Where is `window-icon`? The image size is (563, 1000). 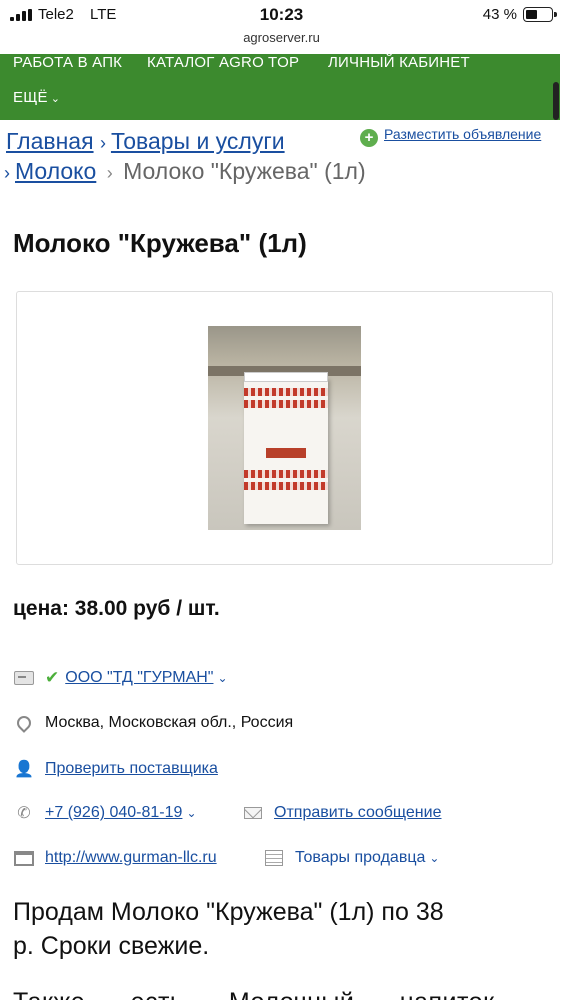
window-icon is located at coordinates (24, 858).